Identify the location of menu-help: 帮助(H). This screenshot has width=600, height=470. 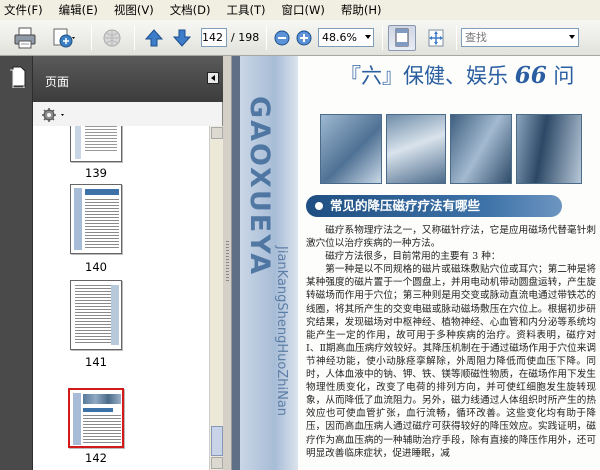
(361, 10).